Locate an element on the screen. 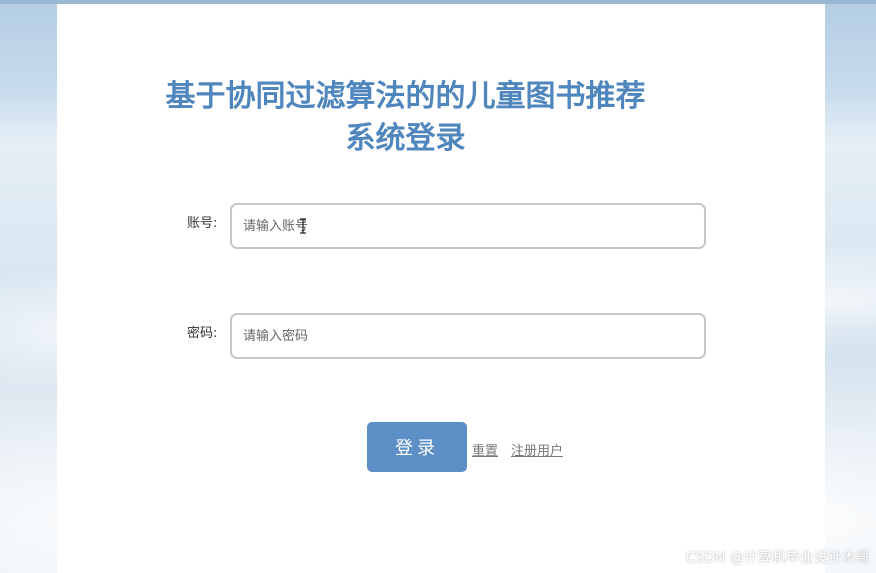  title-line-1: 基于协同过滤算法的的儿童图书推荐 is located at coordinates (405, 96).